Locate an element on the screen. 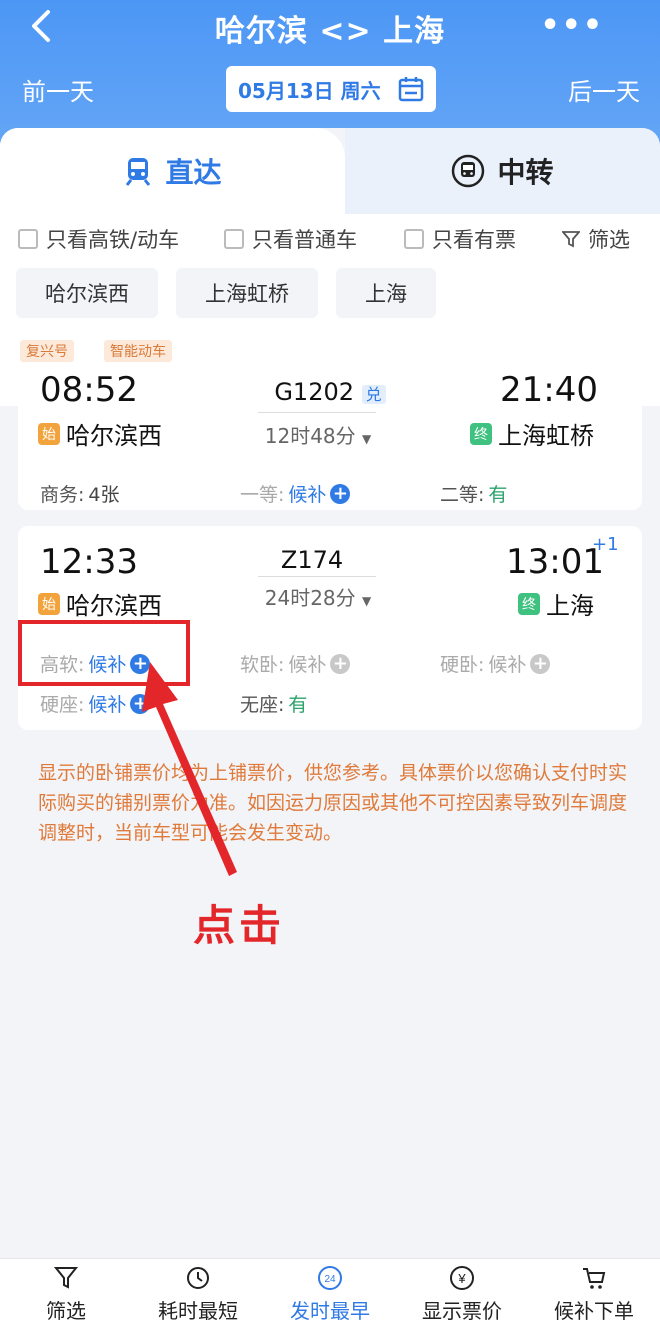 The width and height of the screenshot is (660, 1334). date-picker: 05月13日 周六 is located at coordinates (331, 89).